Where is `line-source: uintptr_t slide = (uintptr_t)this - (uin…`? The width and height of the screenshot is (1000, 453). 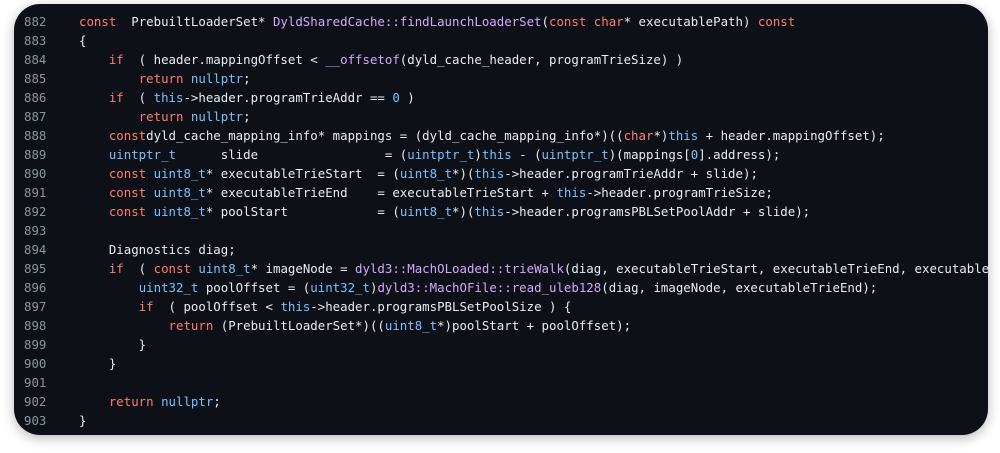 line-source: uintptr_t slide = (uintptr_t)this - (uin… is located at coordinates (429, 154).